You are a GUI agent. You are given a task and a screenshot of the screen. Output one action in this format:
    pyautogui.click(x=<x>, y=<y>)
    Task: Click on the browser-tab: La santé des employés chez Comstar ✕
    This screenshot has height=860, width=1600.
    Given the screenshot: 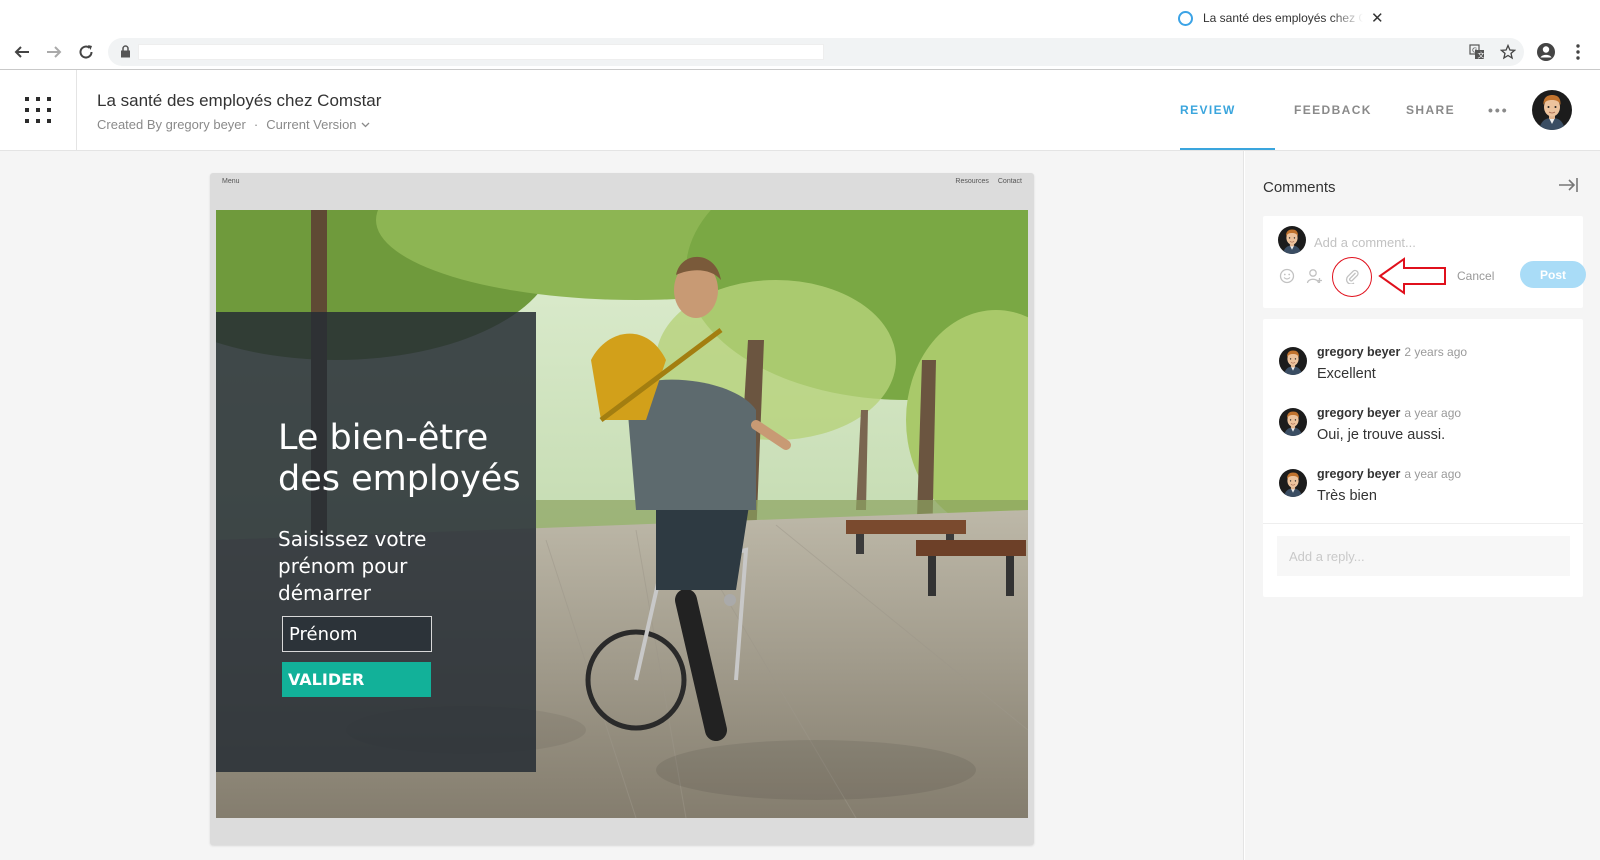 What is the action you would take?
    pyautogui.click(x=1291, y=18)
    